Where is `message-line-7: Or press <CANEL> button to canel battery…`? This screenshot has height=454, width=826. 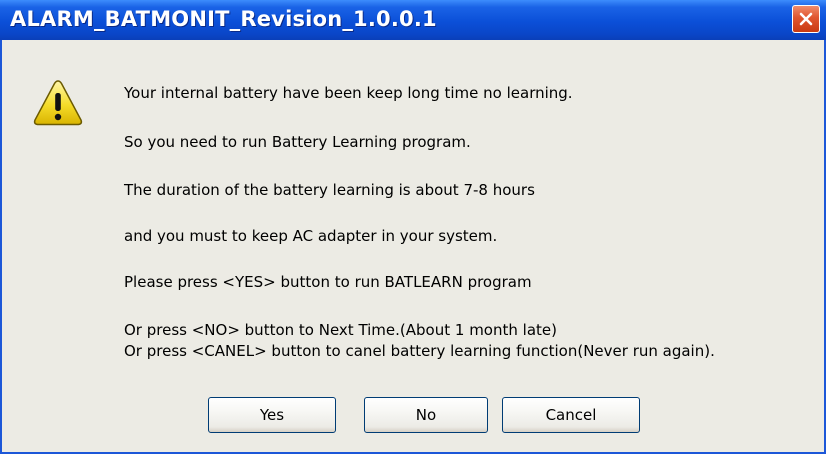 message-line-7: Or press <CANEL> button to canel battery… is located at coordinates (419, 351).